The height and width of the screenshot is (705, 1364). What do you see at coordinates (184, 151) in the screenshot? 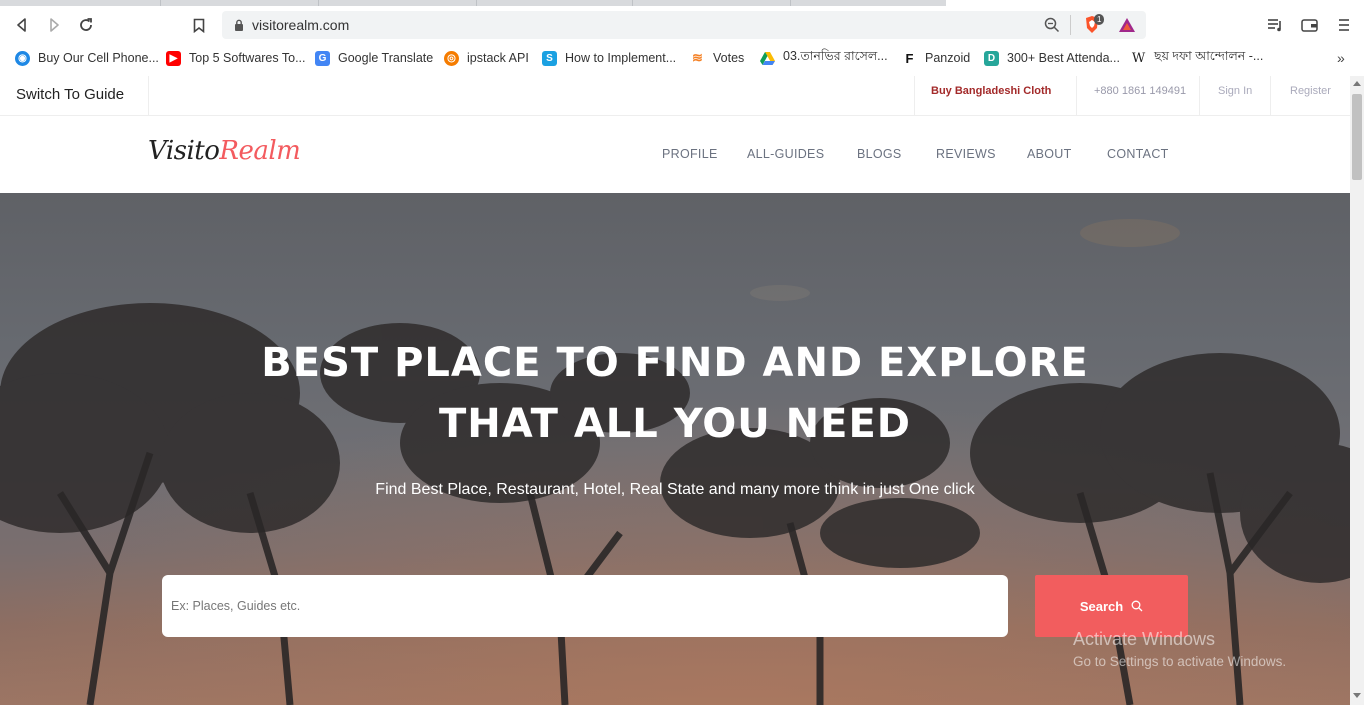
I see `logo-text-dark: Visito` at bounding box center [184, 151].